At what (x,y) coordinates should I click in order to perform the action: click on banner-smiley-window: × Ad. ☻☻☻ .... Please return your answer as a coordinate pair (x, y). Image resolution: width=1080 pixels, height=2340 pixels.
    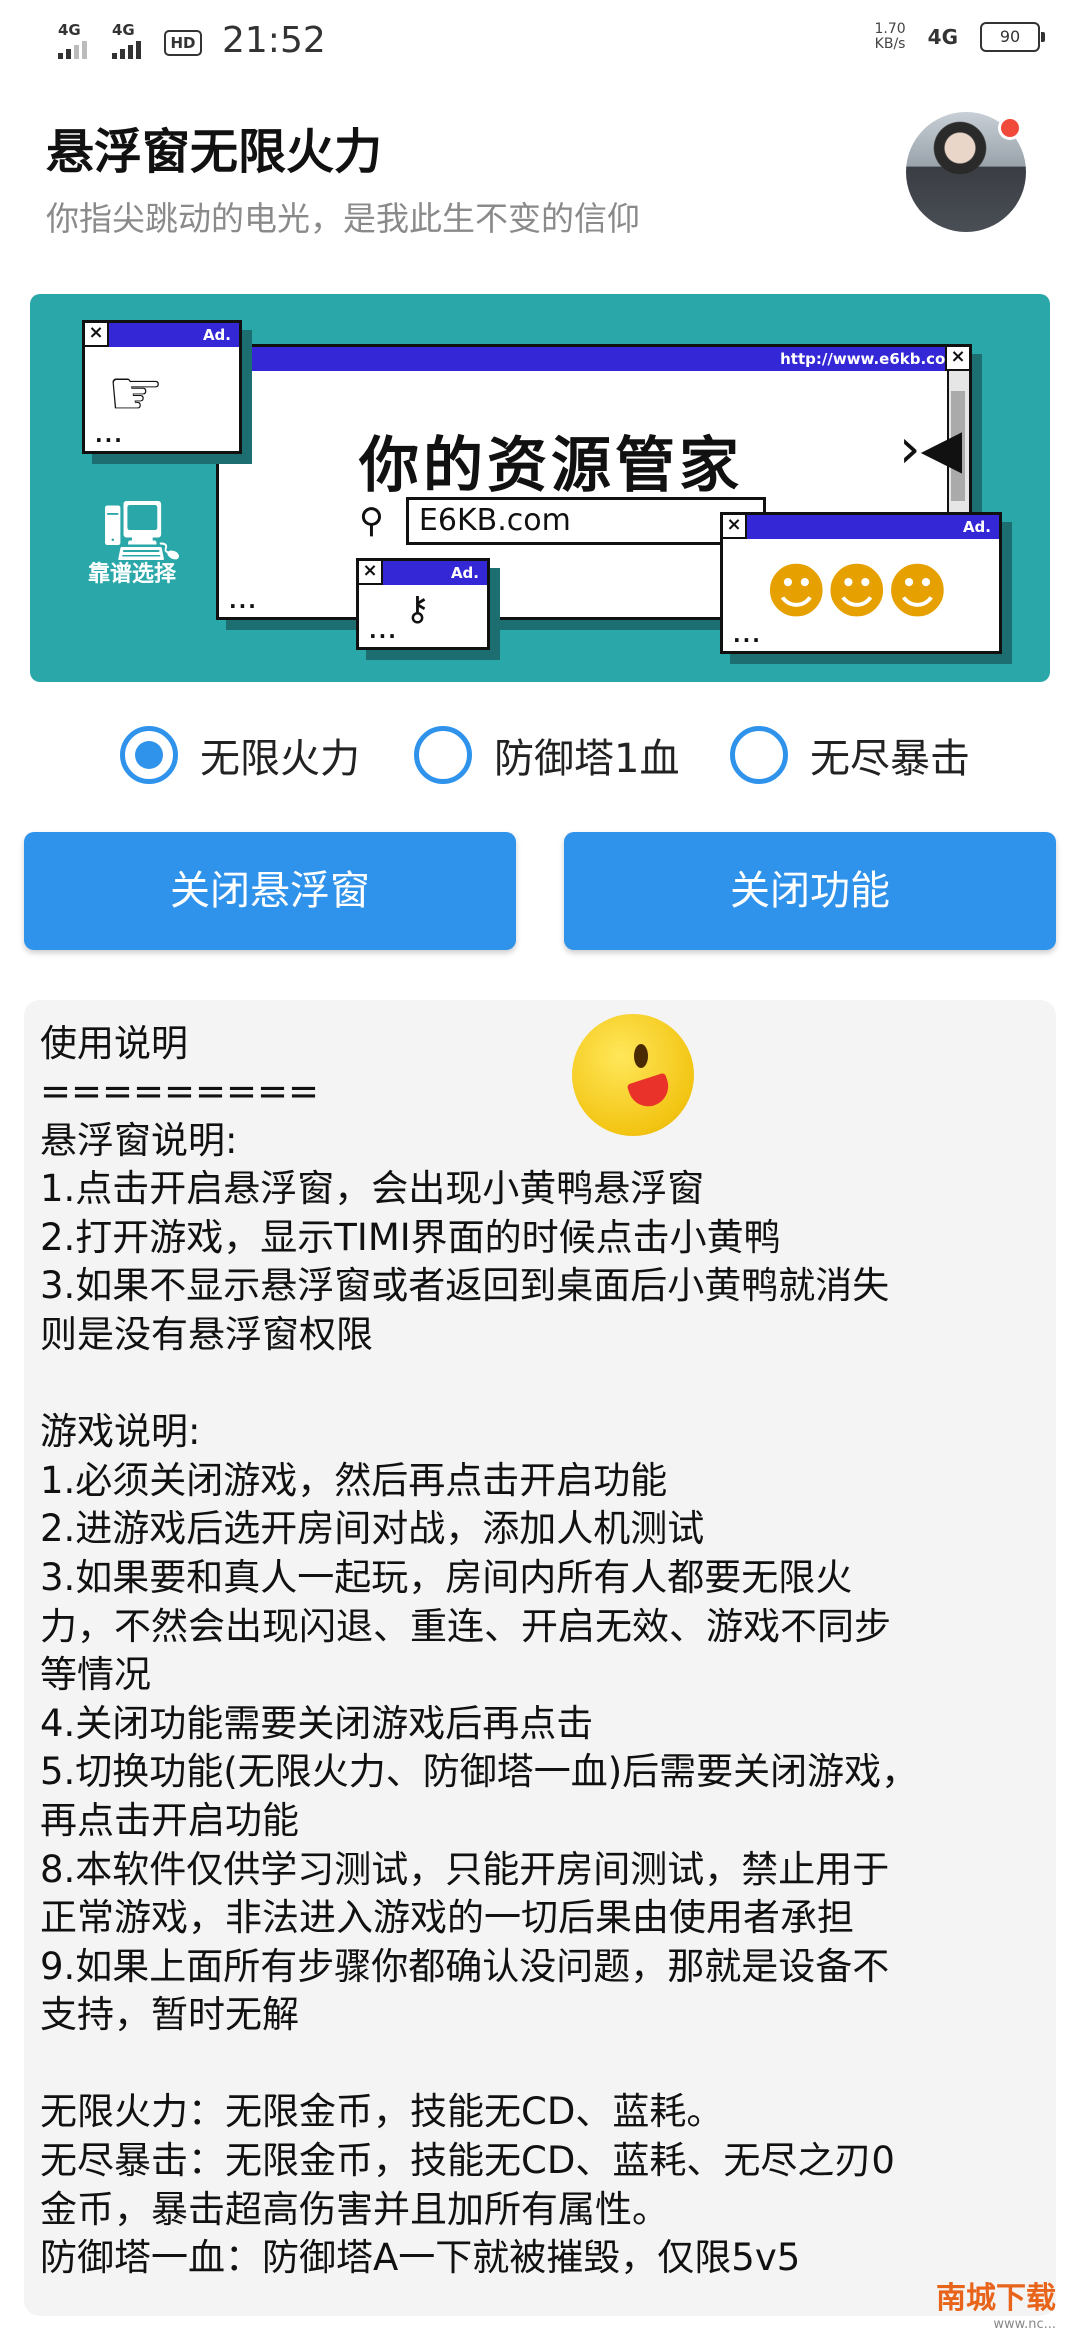
    Looking at the image, I should click on (861, 583).